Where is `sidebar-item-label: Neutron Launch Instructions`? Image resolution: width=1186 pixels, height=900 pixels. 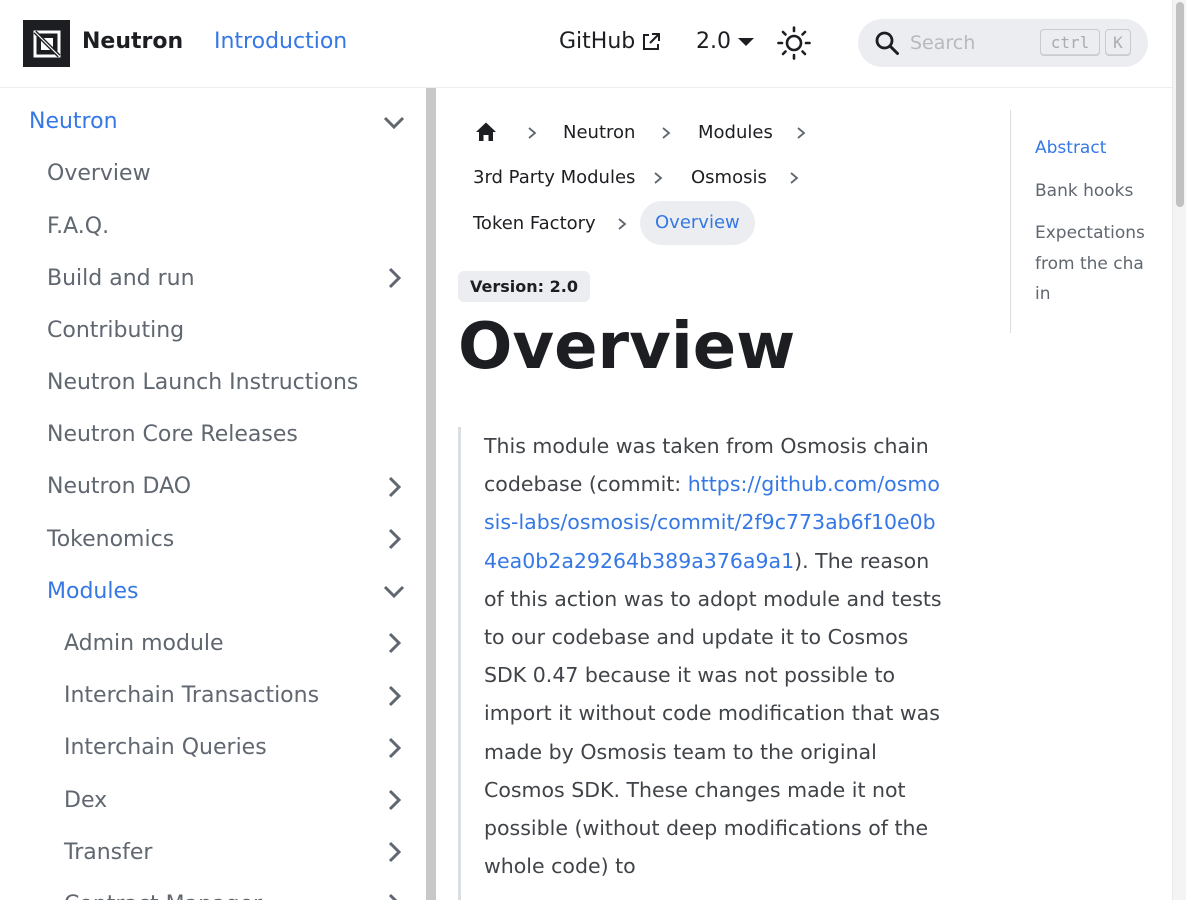 sidebar-item-label: Neutron Launch Instructions is located at coordinates (203, 382).